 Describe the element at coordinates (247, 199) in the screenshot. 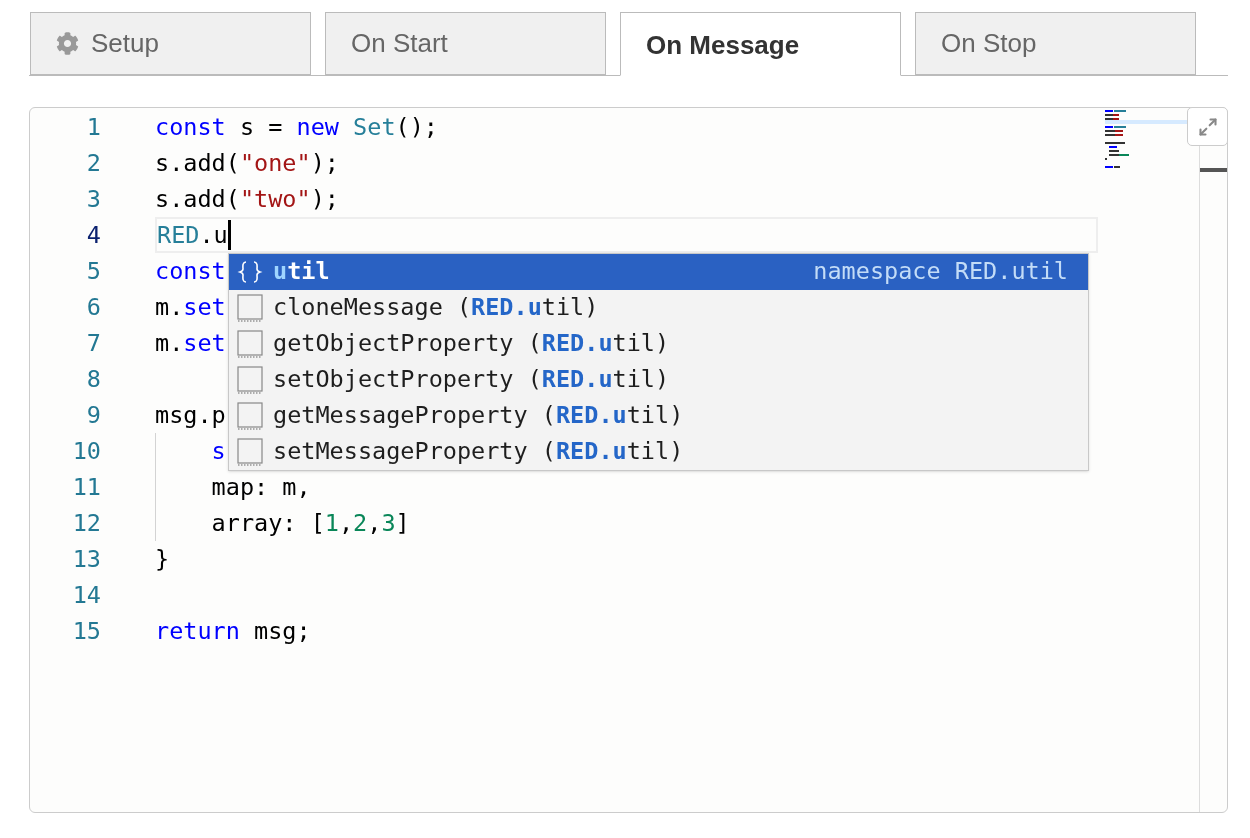

I see `code-line: s.add("two");` at that location.